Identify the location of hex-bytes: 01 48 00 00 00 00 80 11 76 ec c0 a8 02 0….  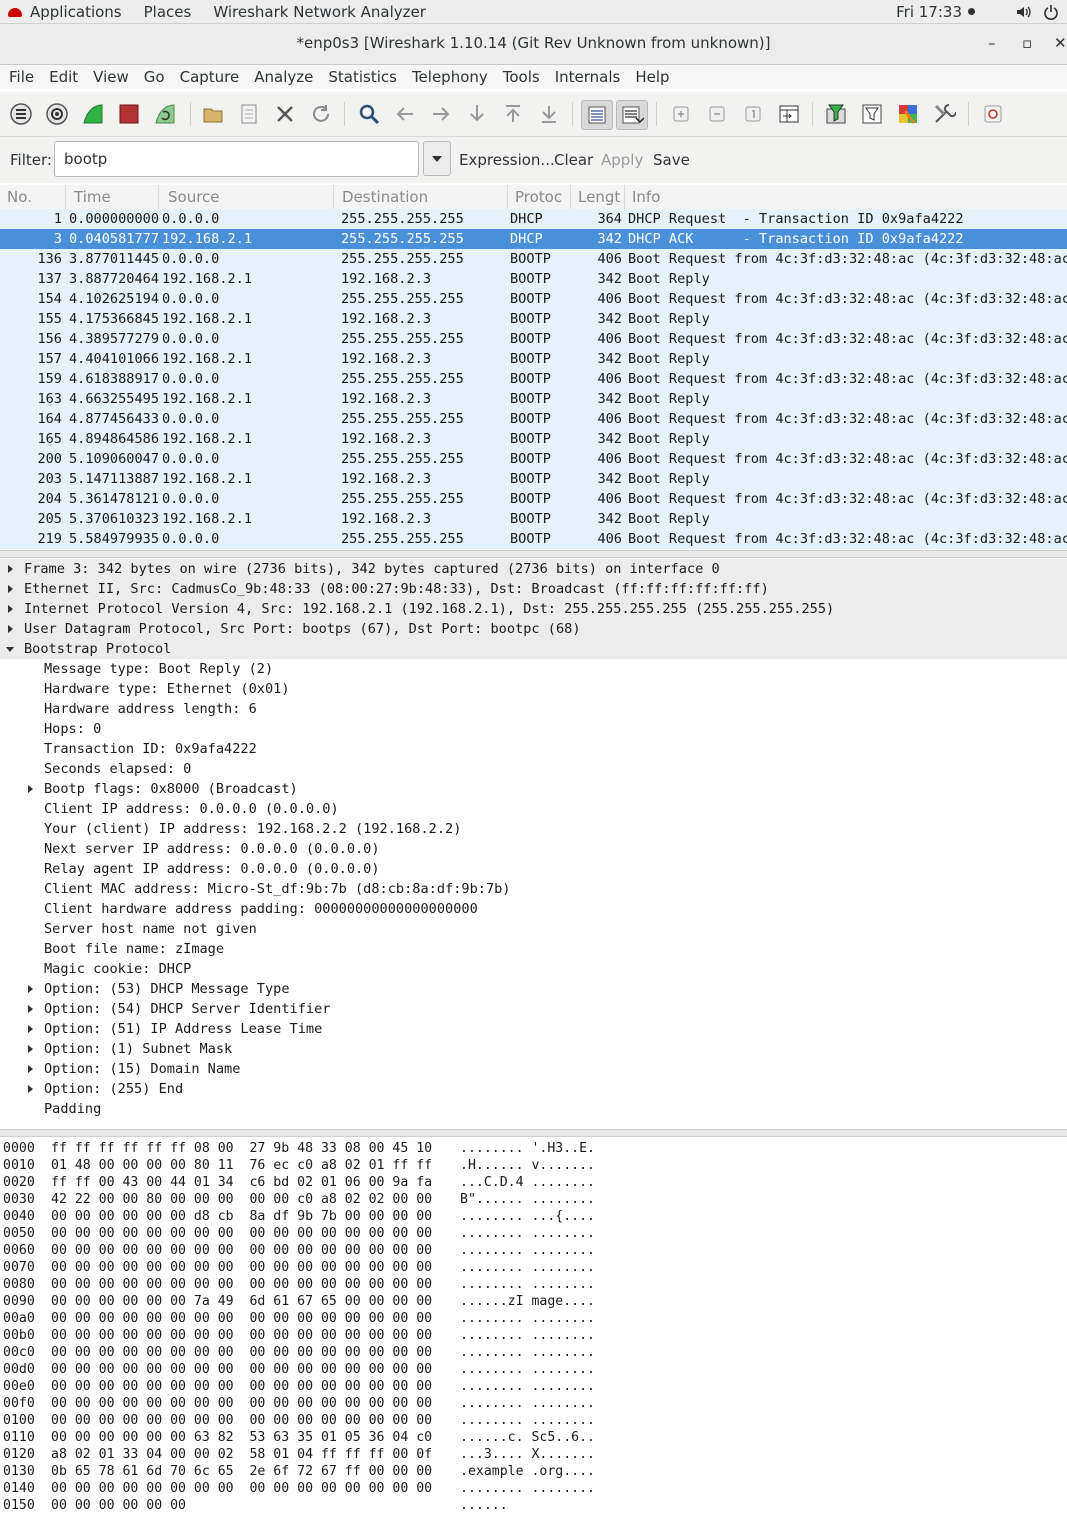
(241, 1165).